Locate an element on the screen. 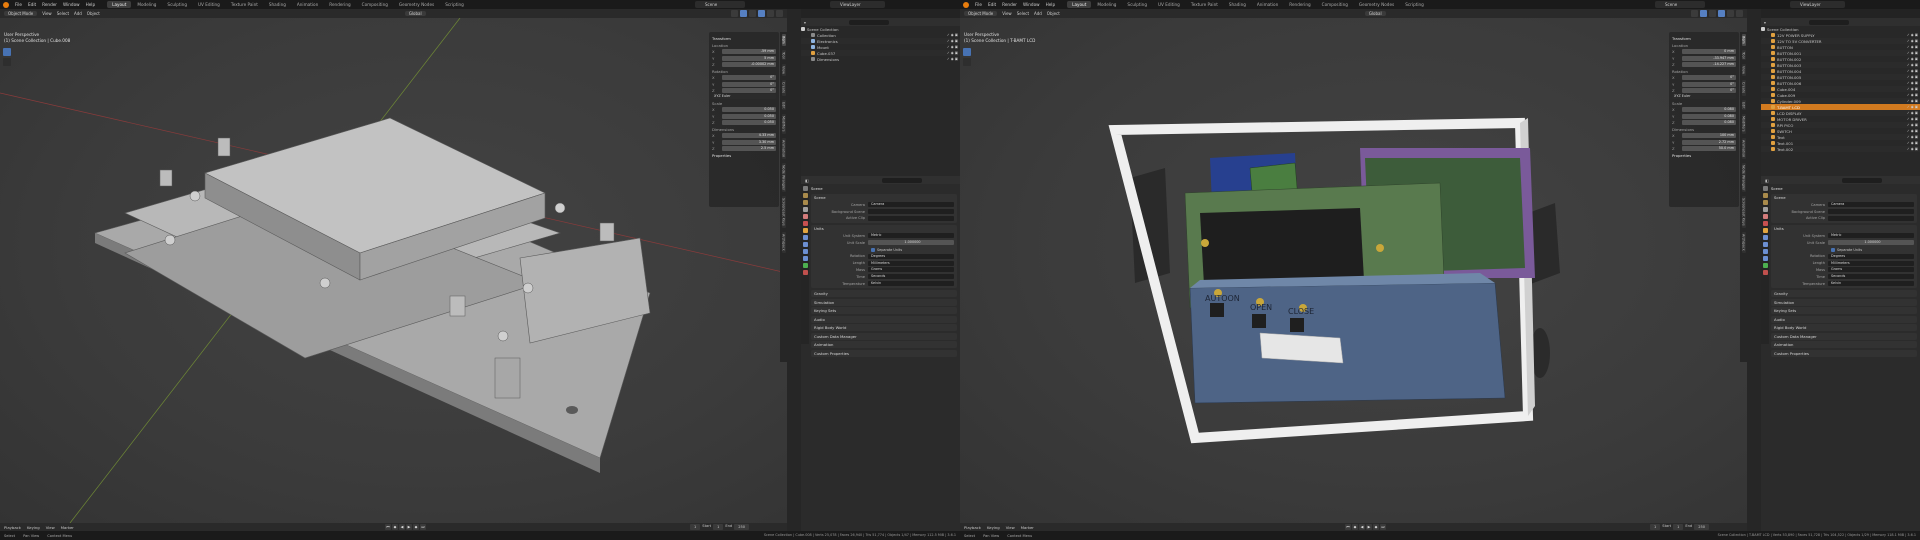 This screenshot has height=540, width=1920. world-tab-icon is located at coordinates (1765, 223).